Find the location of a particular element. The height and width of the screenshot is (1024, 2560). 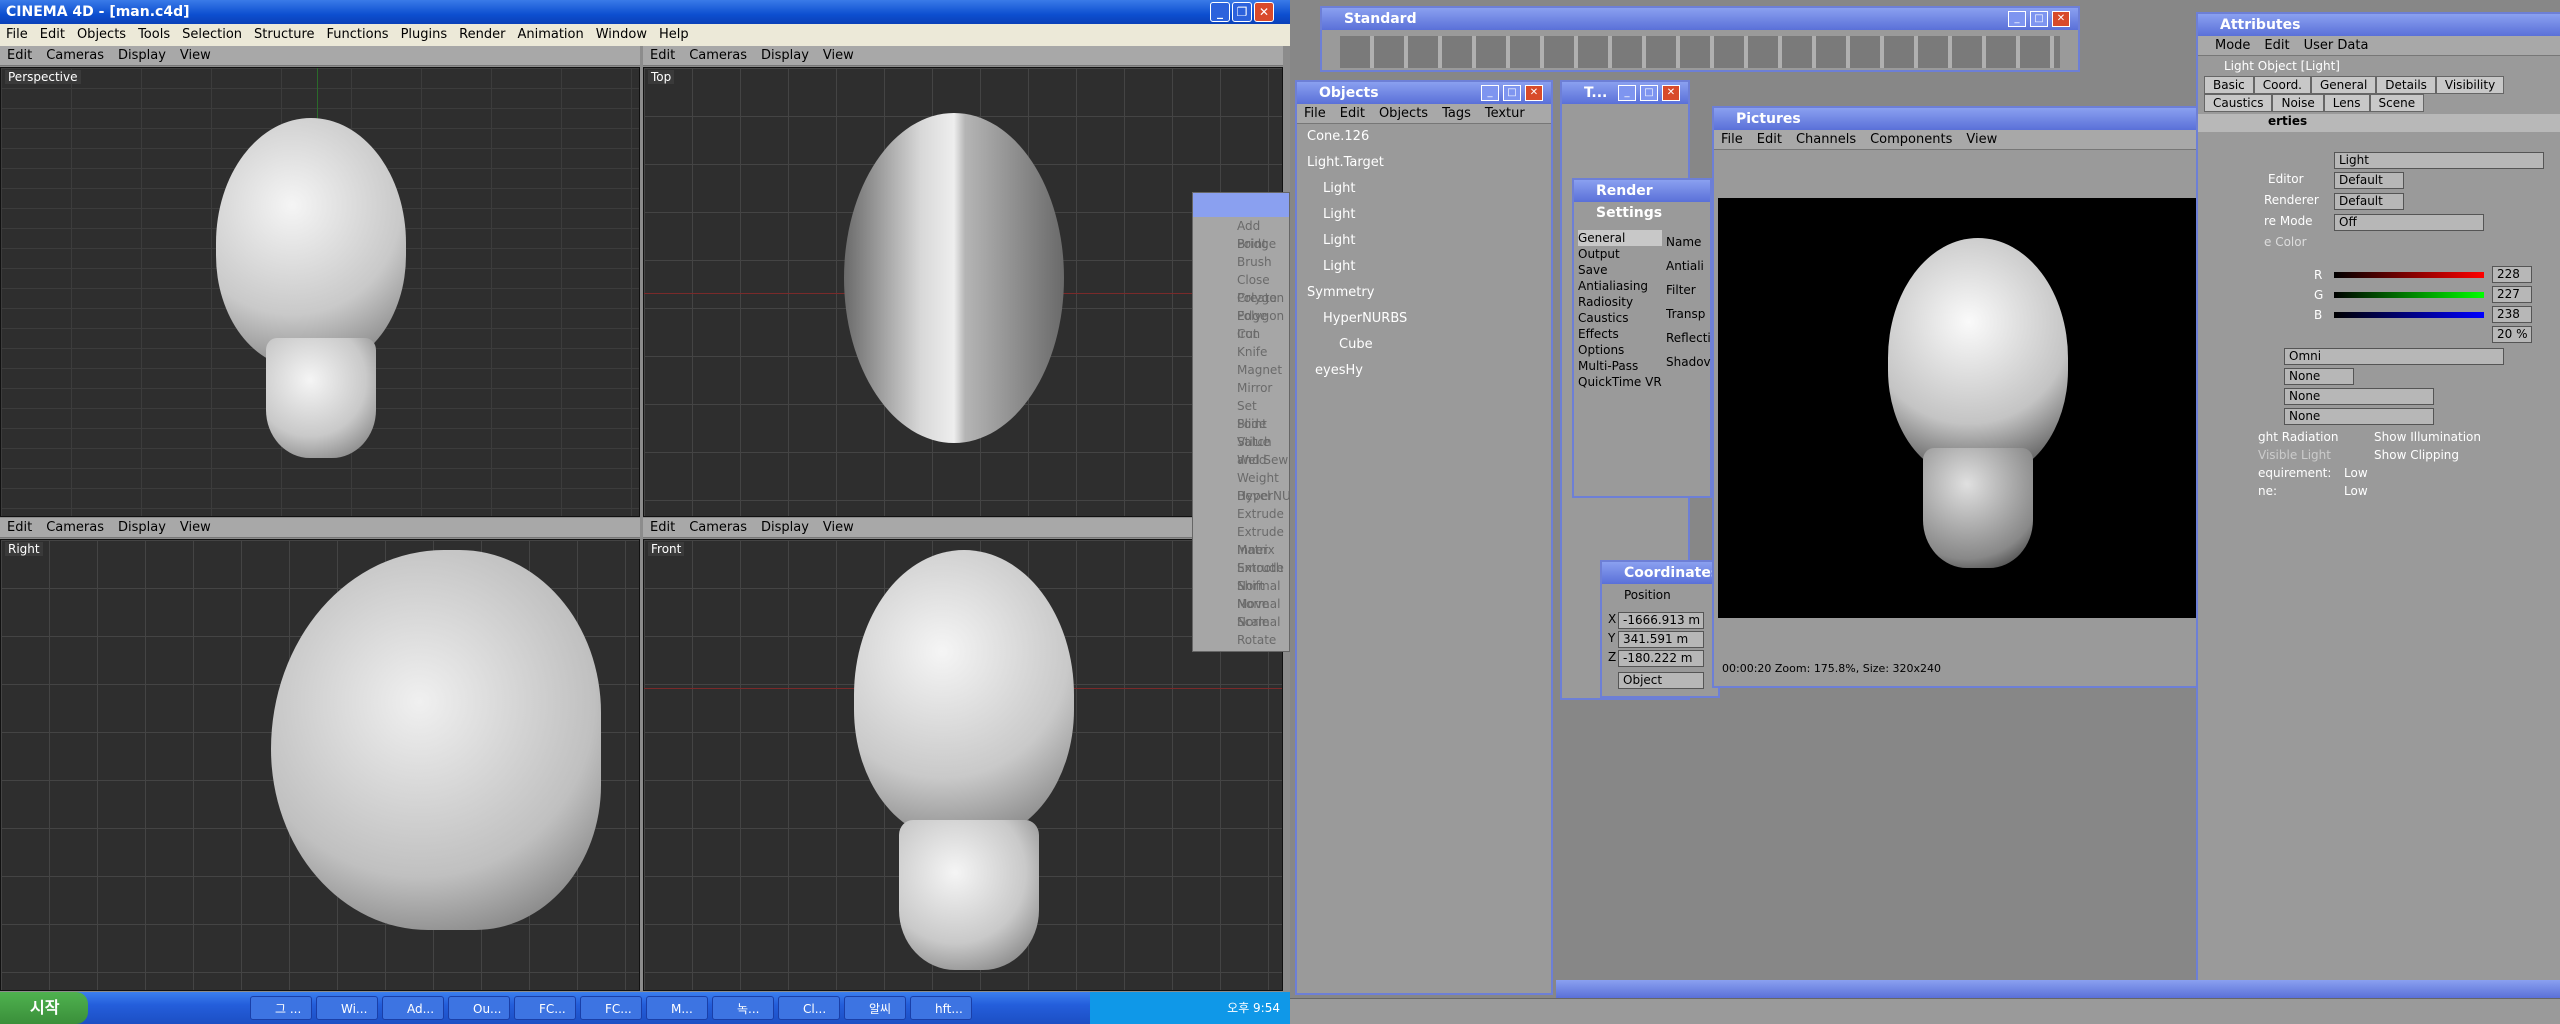

tool-item: Normal Move is located at coordinates (1252, 594).